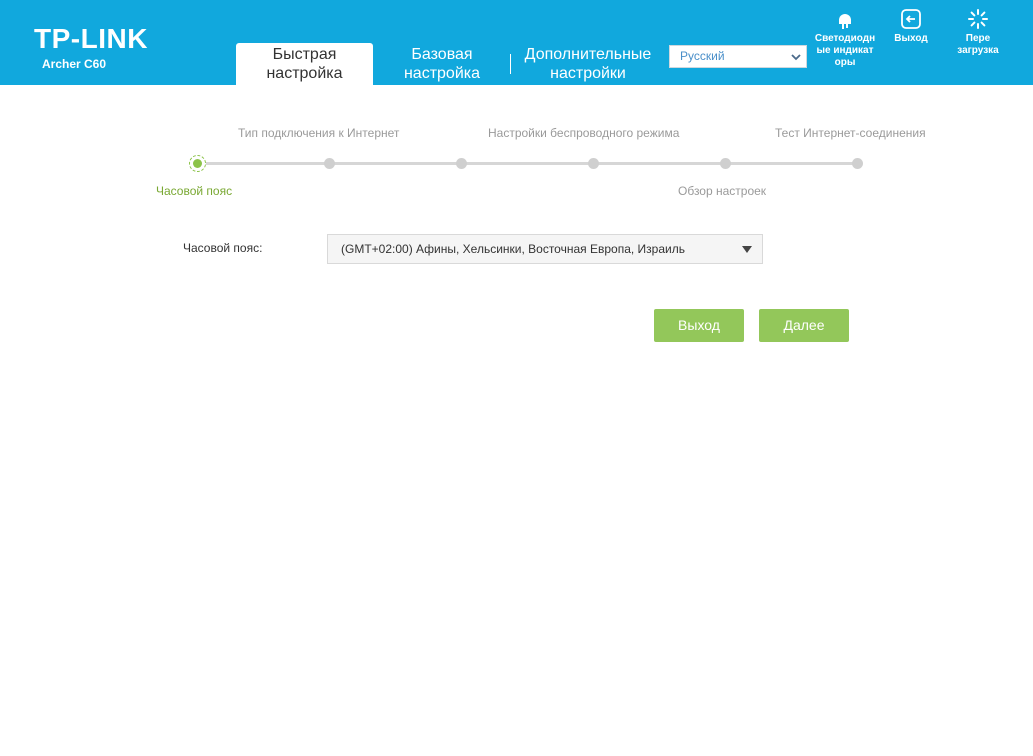 The image size is (1033, 756). Describe the element at coordinates (510, 64) in the screenshot. I see `tab-separator` at that location.